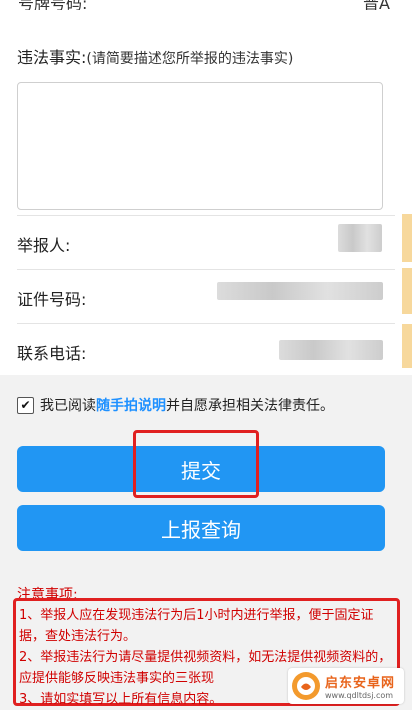 This screenshot has height=710, width=412. What do you see at coordinates (68, 406) in the screenshot?
I see `agreement-prefix: 我已阅读` at bounding box center [68, 406].